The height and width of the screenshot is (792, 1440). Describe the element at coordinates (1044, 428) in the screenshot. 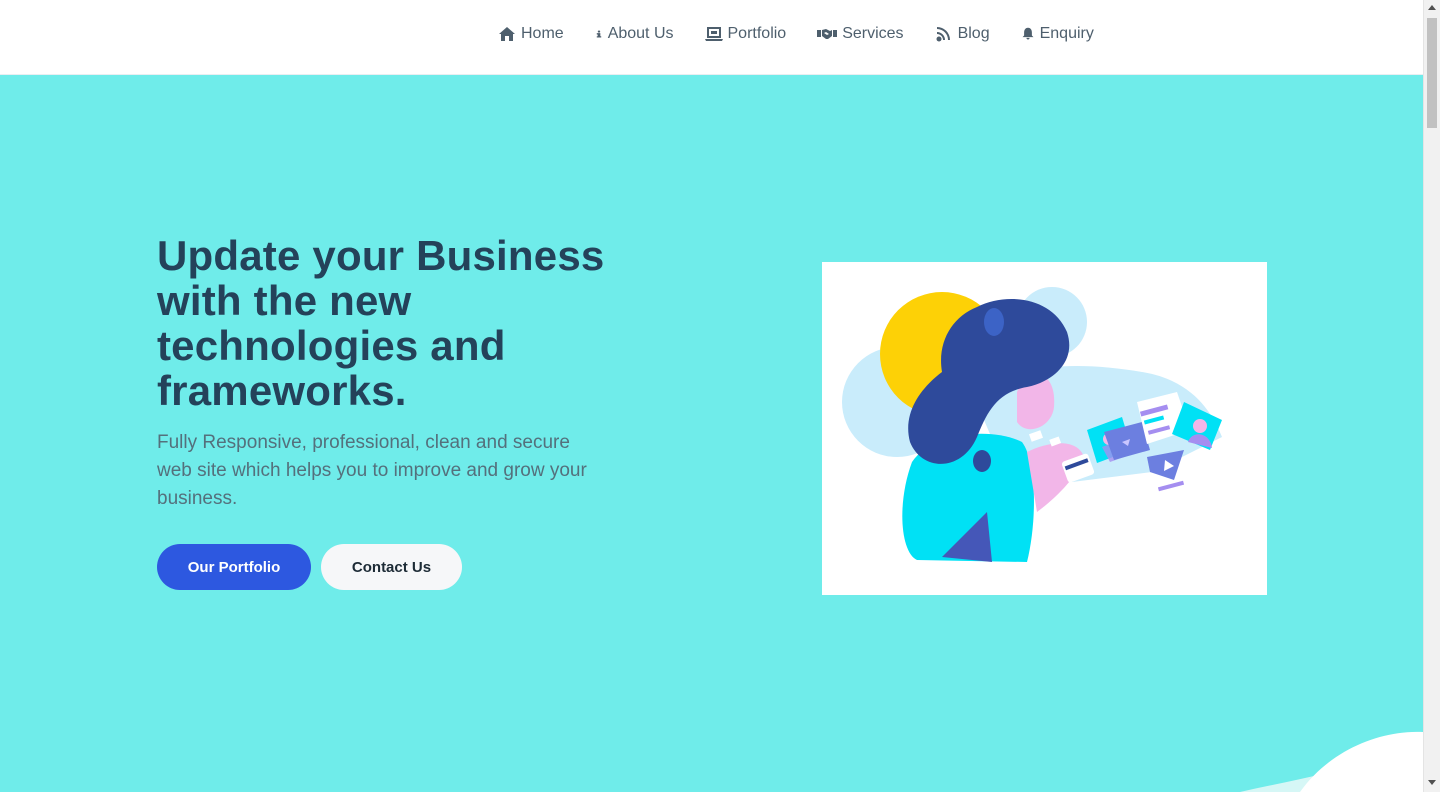

I see `hero-illustration` at that location.